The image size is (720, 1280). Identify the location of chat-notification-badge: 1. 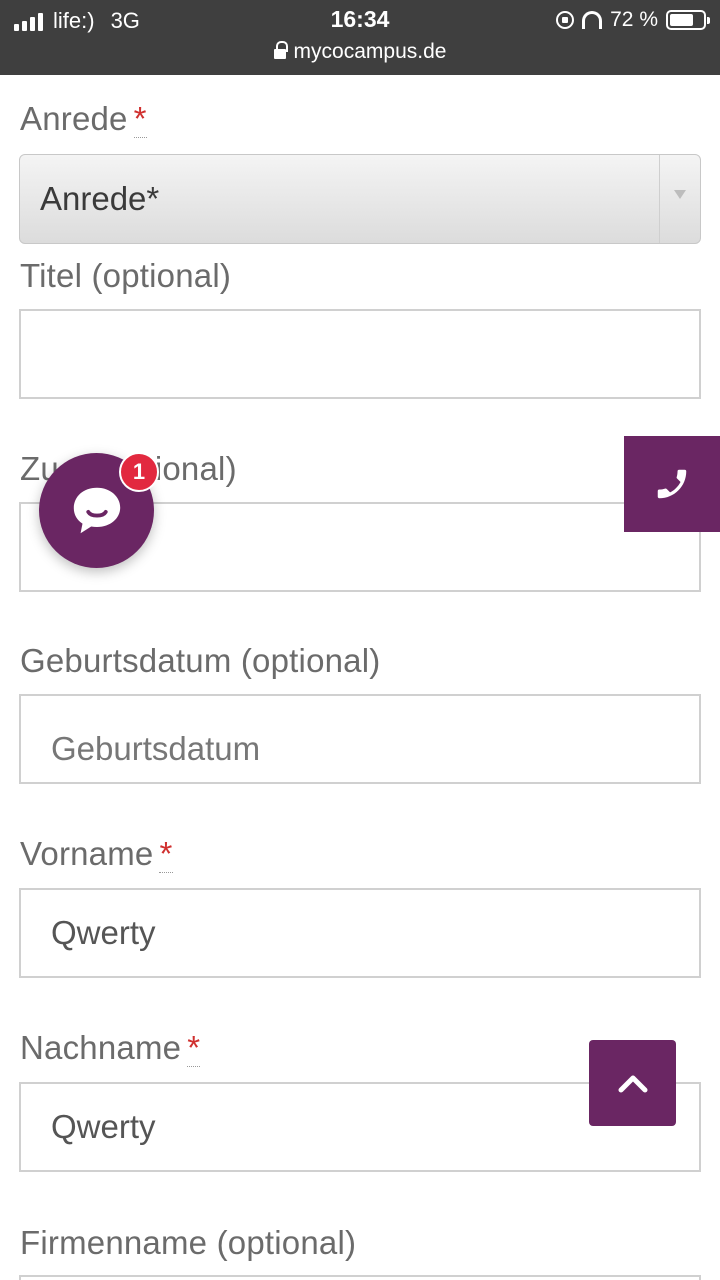
(139, 472).